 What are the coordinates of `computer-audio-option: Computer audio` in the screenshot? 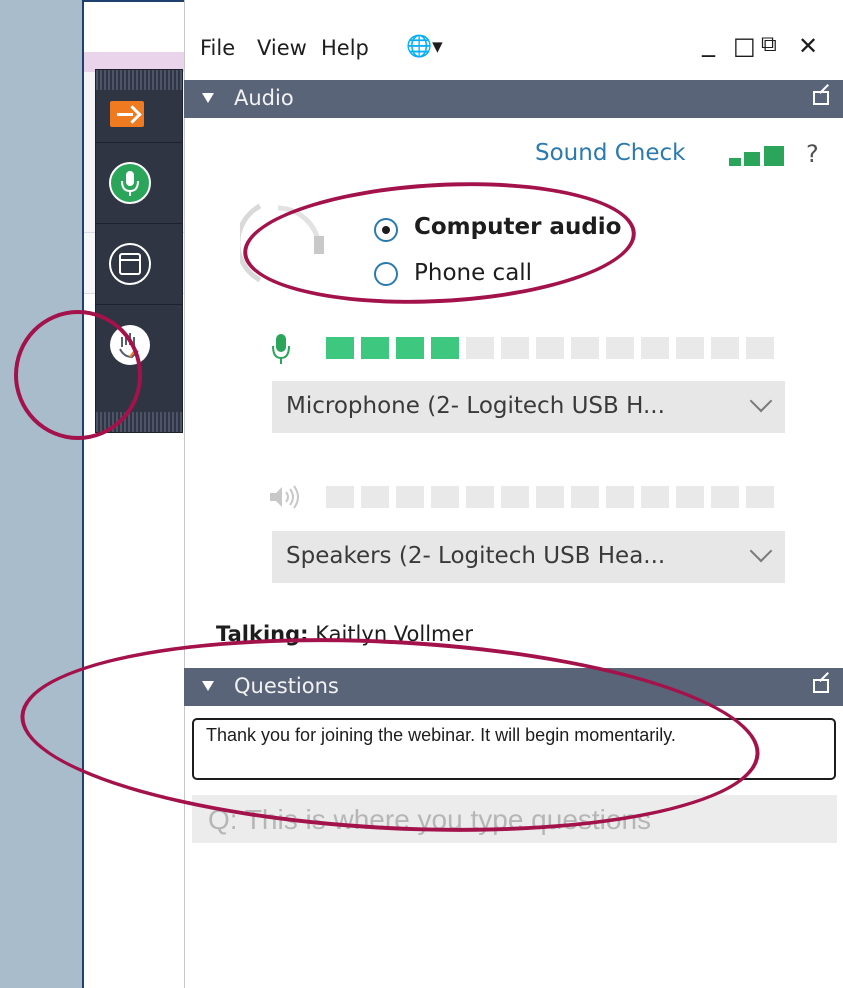 It's located at (500, 231).